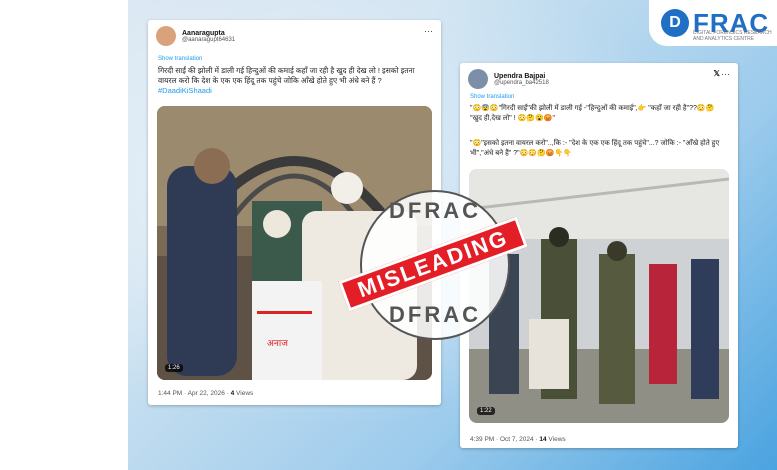 Image resolution: width=777 pixels, height=470 pixels. Describe the element at coordinates (194, 393) in the screenshot. I see `tweet-time: 1:44 PM · Apr 22, 2026 ·` at that location.